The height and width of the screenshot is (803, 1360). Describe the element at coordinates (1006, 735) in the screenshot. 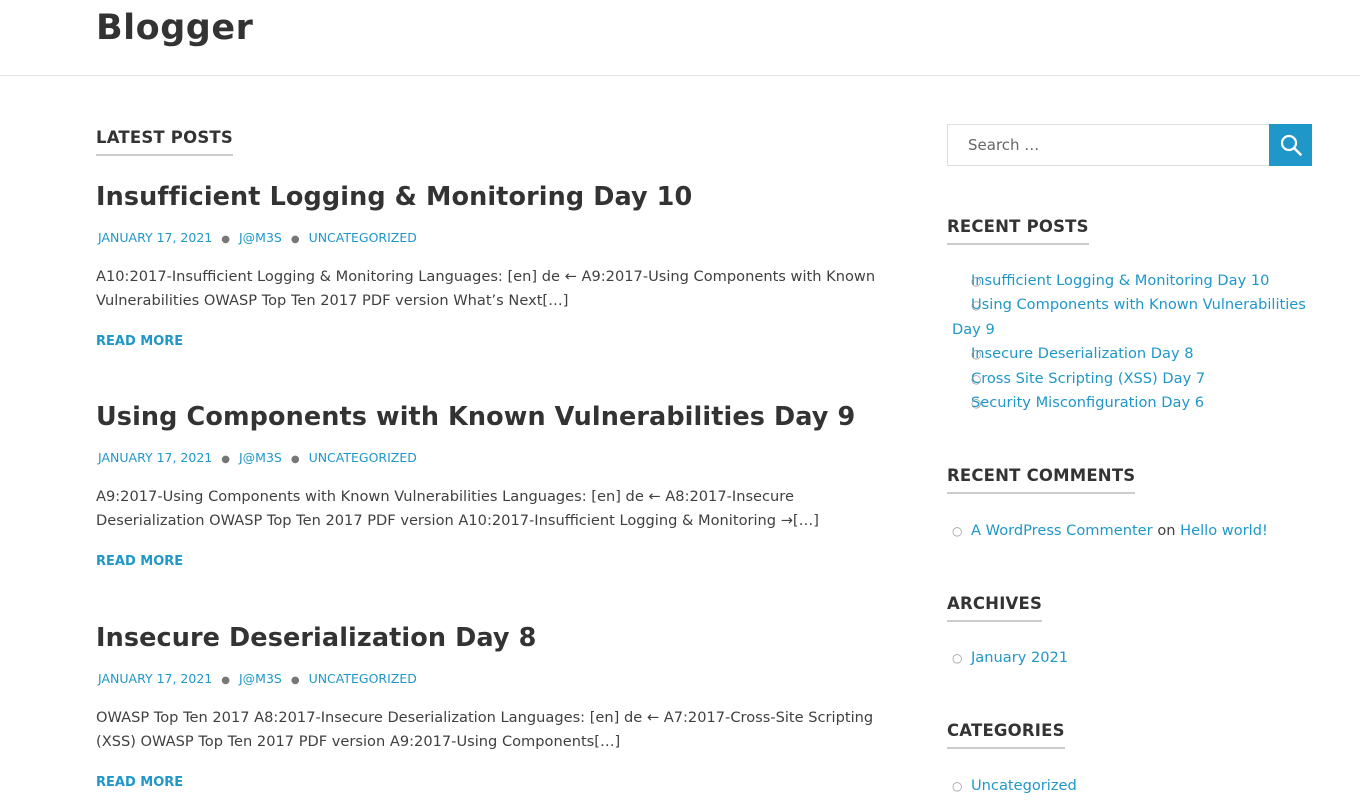

I see `categories-title: Categories` at that location.